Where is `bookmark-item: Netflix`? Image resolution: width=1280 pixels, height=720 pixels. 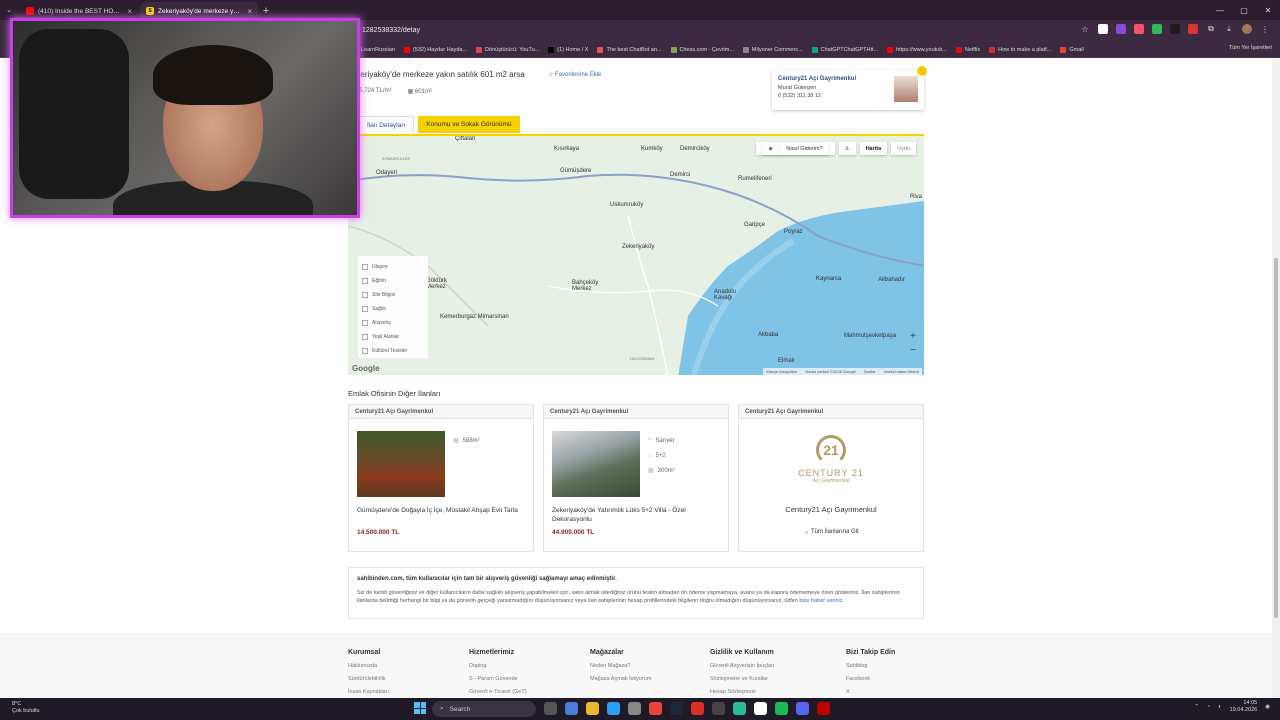 bookmark-item: Netflix is located at coordinates (967, 49).